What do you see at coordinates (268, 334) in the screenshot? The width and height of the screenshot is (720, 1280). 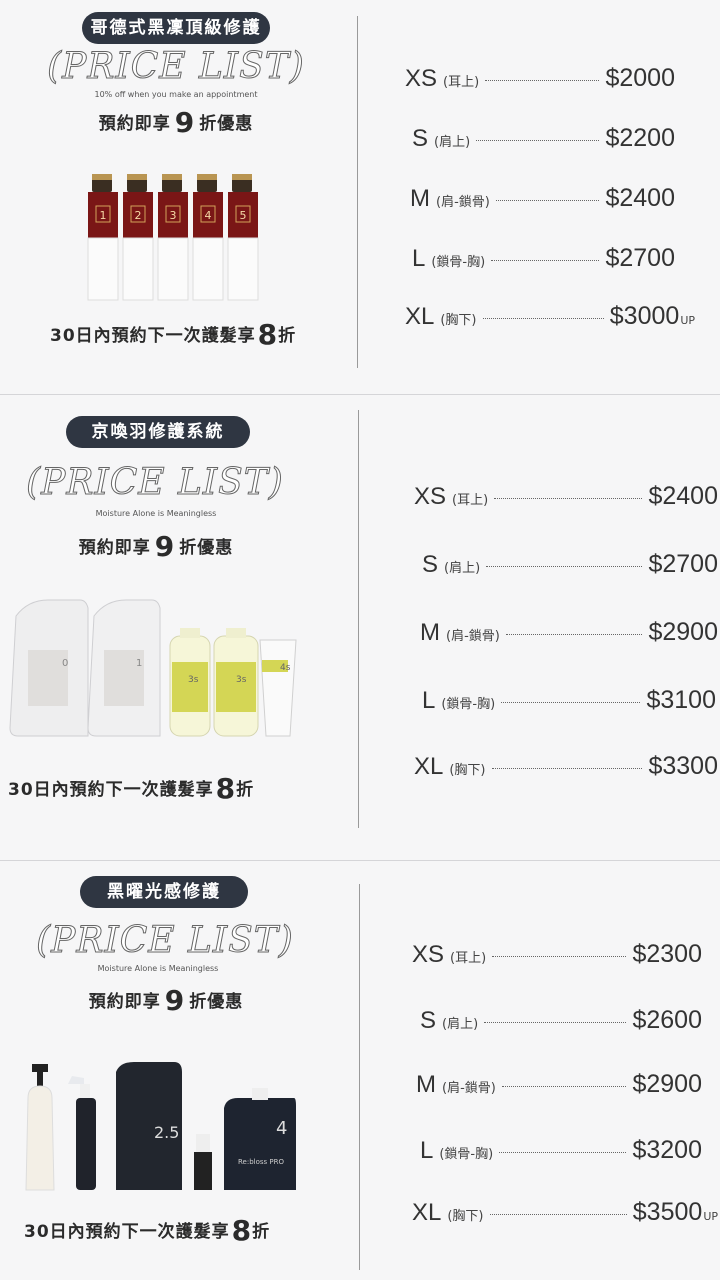 I see `next-visit-number: 8` at bounding box center [268, 334].